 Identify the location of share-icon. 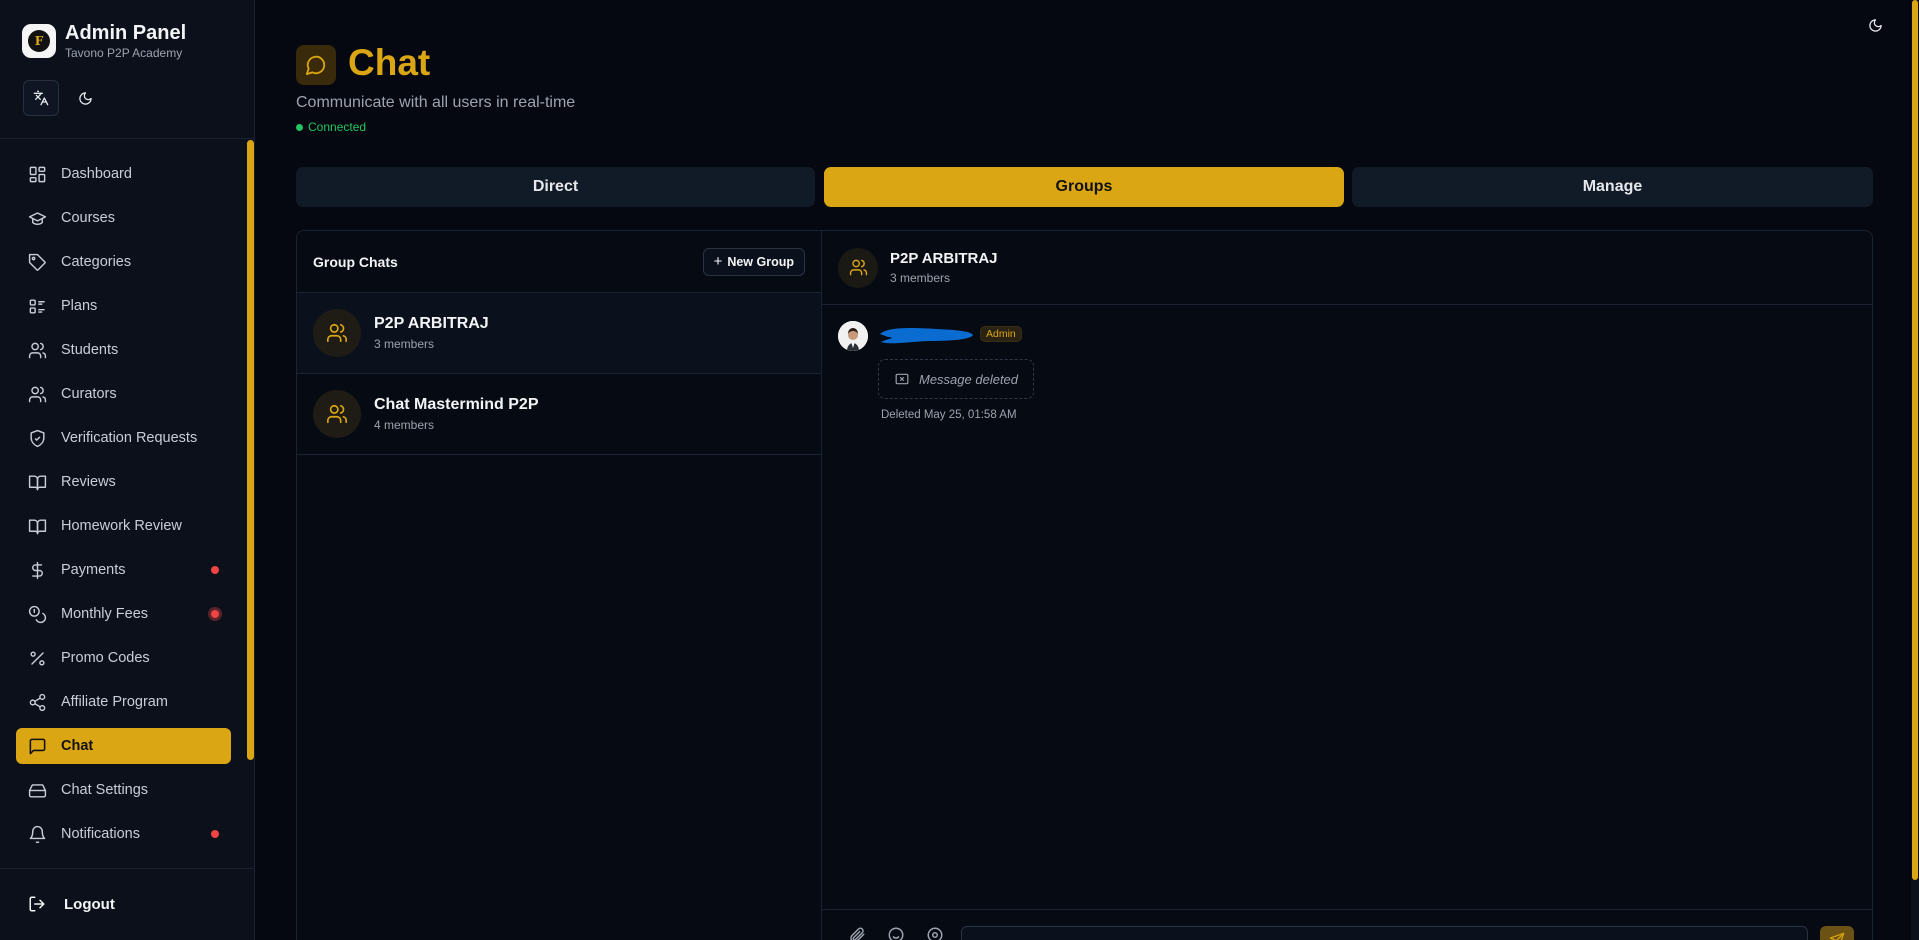
(37, 702).